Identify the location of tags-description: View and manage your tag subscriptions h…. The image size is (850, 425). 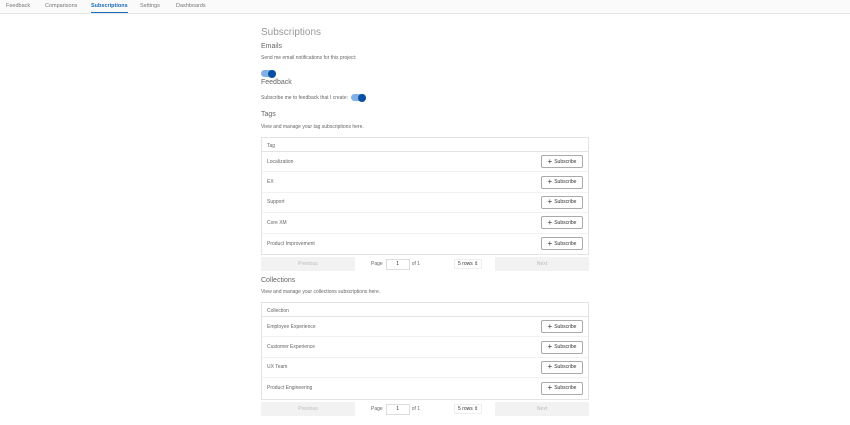
(312, 127).